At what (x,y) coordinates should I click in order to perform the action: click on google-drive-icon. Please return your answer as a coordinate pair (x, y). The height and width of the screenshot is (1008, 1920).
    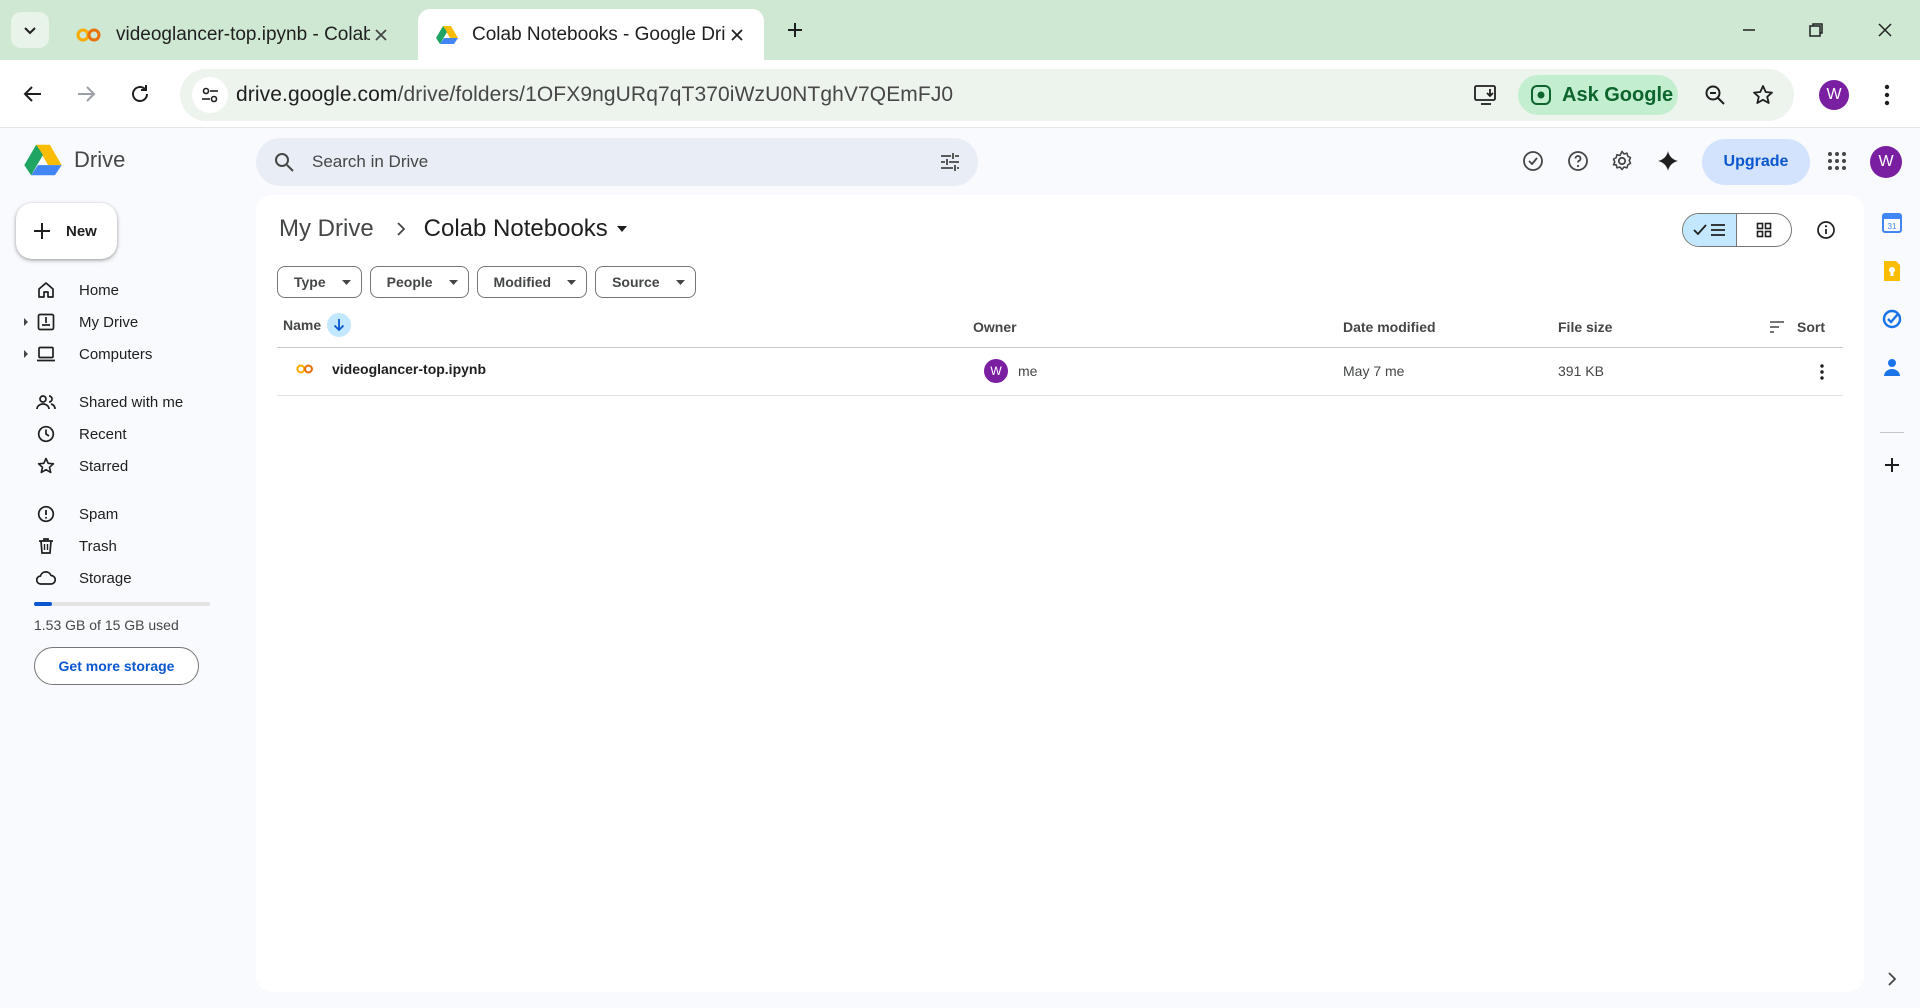
    Looking at the image, I should click on (447, 35).